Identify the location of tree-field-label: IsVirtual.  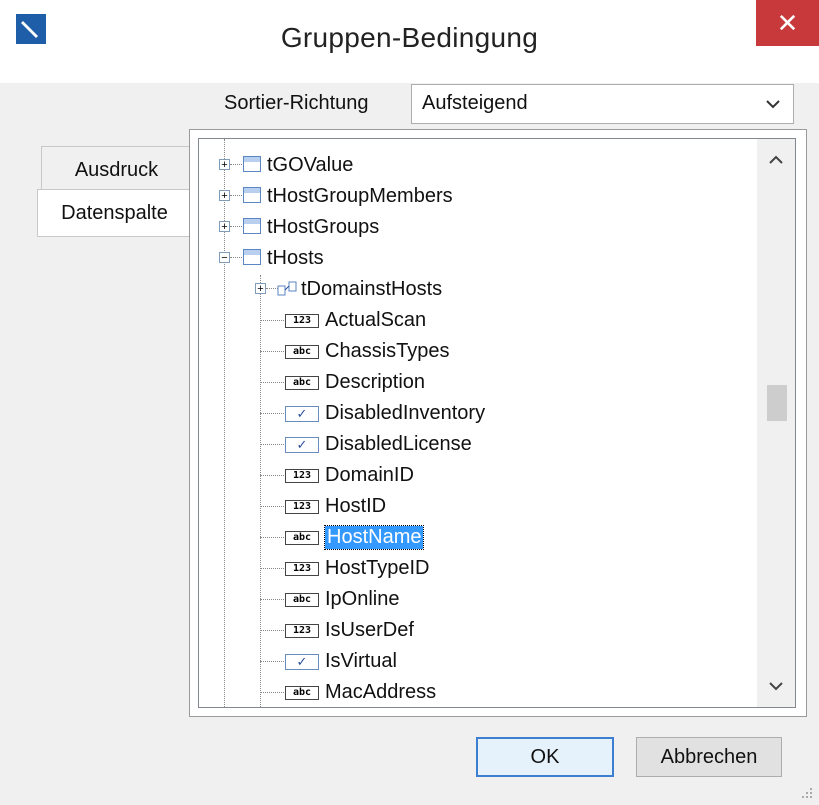
(361, 661).